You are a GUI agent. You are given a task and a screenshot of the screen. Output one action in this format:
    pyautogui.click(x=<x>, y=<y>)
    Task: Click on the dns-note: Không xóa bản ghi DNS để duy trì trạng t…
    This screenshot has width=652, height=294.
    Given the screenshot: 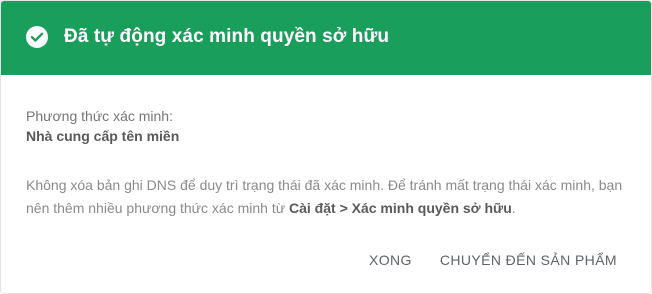 What is the action you would take?
    pyautogui.click(x=326, y=197)
    